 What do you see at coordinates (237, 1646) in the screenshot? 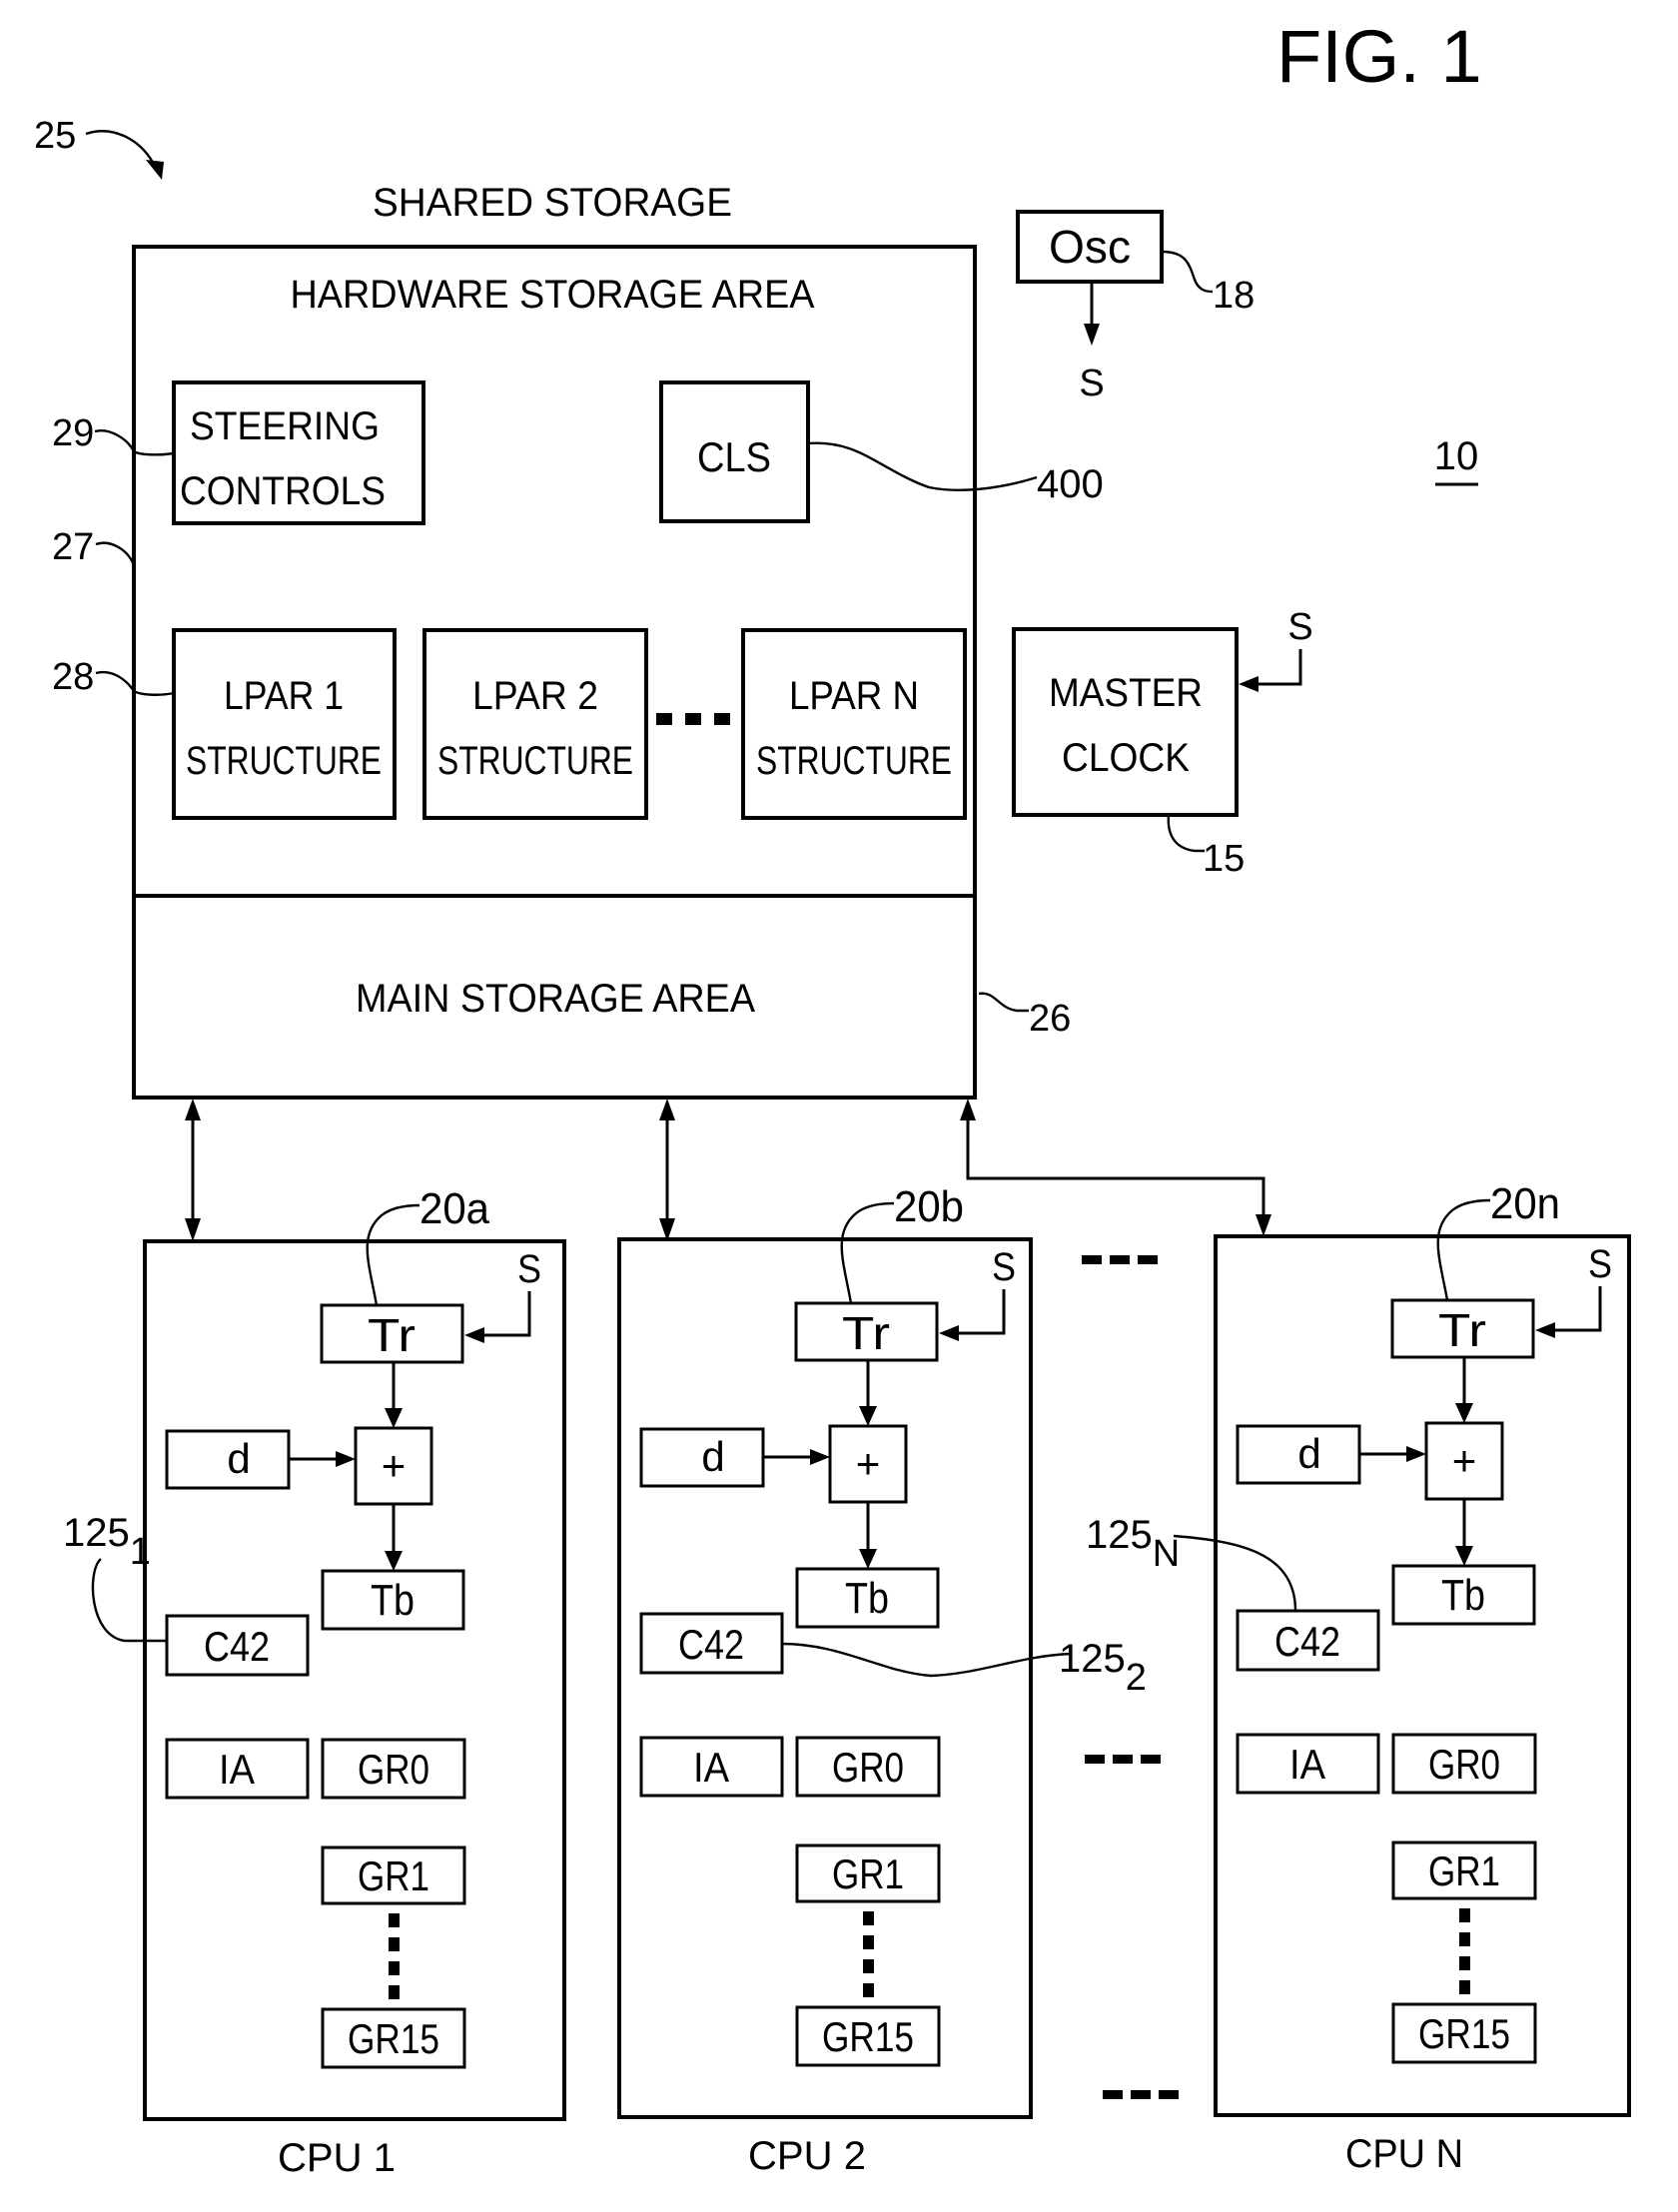
I see `c42-label: C42` at bounding box center [237, 1646].